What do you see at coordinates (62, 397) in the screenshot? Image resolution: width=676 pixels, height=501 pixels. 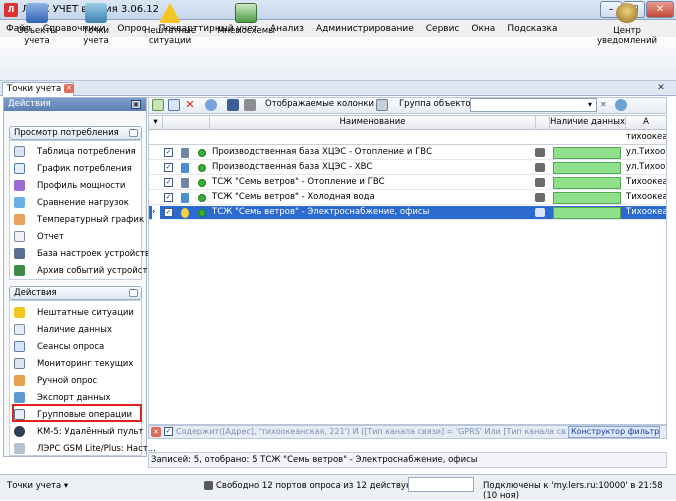 I see `list-item: Экспорт данных` at bounding box center [62, 397].